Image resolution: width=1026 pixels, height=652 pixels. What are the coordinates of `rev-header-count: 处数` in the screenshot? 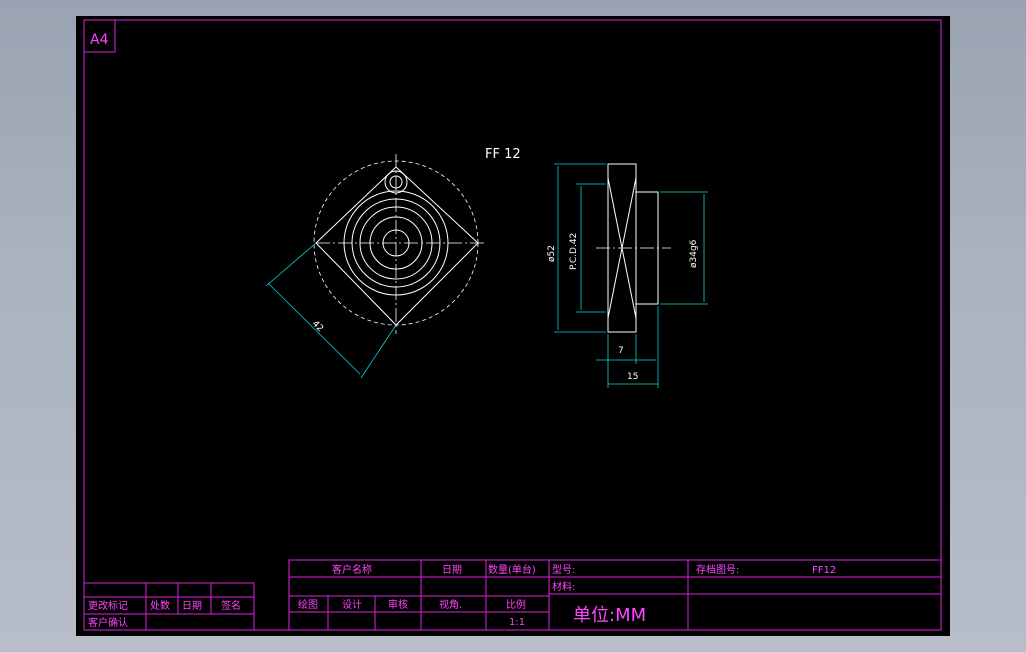 It's located at (160, 605).